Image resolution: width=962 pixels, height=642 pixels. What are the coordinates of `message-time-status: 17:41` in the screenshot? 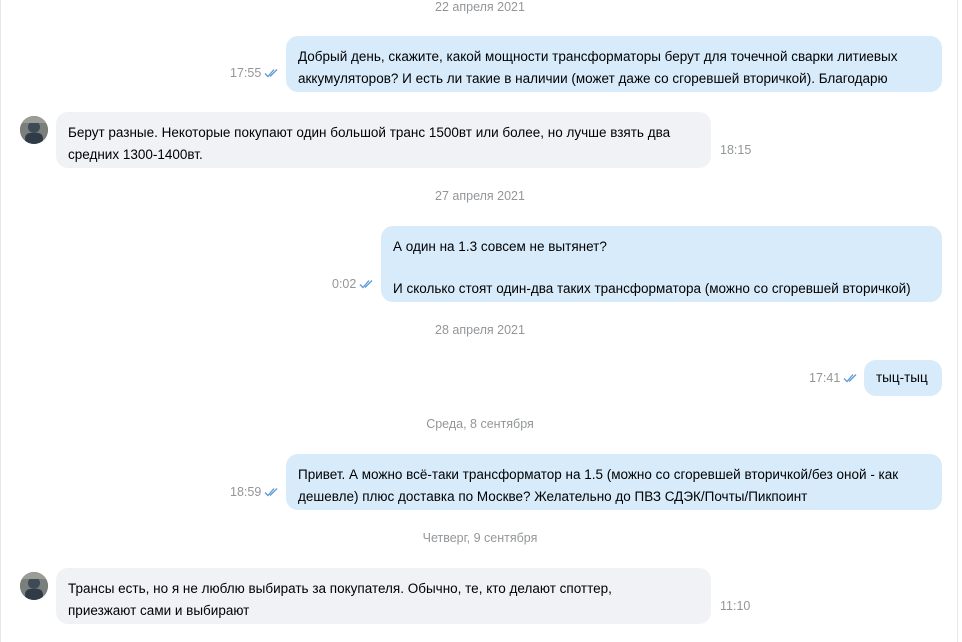 It's located at (833, 378).